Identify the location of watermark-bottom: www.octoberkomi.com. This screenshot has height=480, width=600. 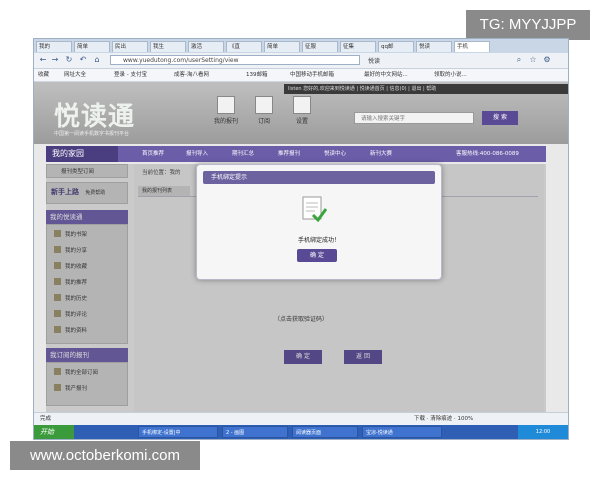
(105, 455).